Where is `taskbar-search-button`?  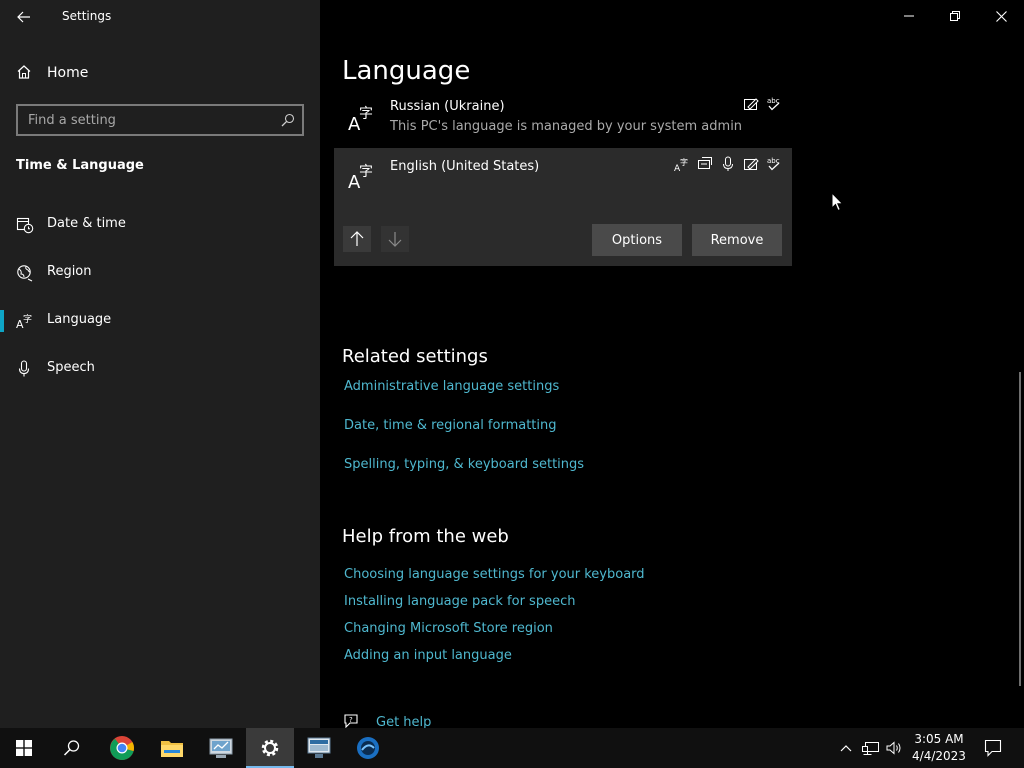 taskbar-search-button is located at coordinates (72, 748).